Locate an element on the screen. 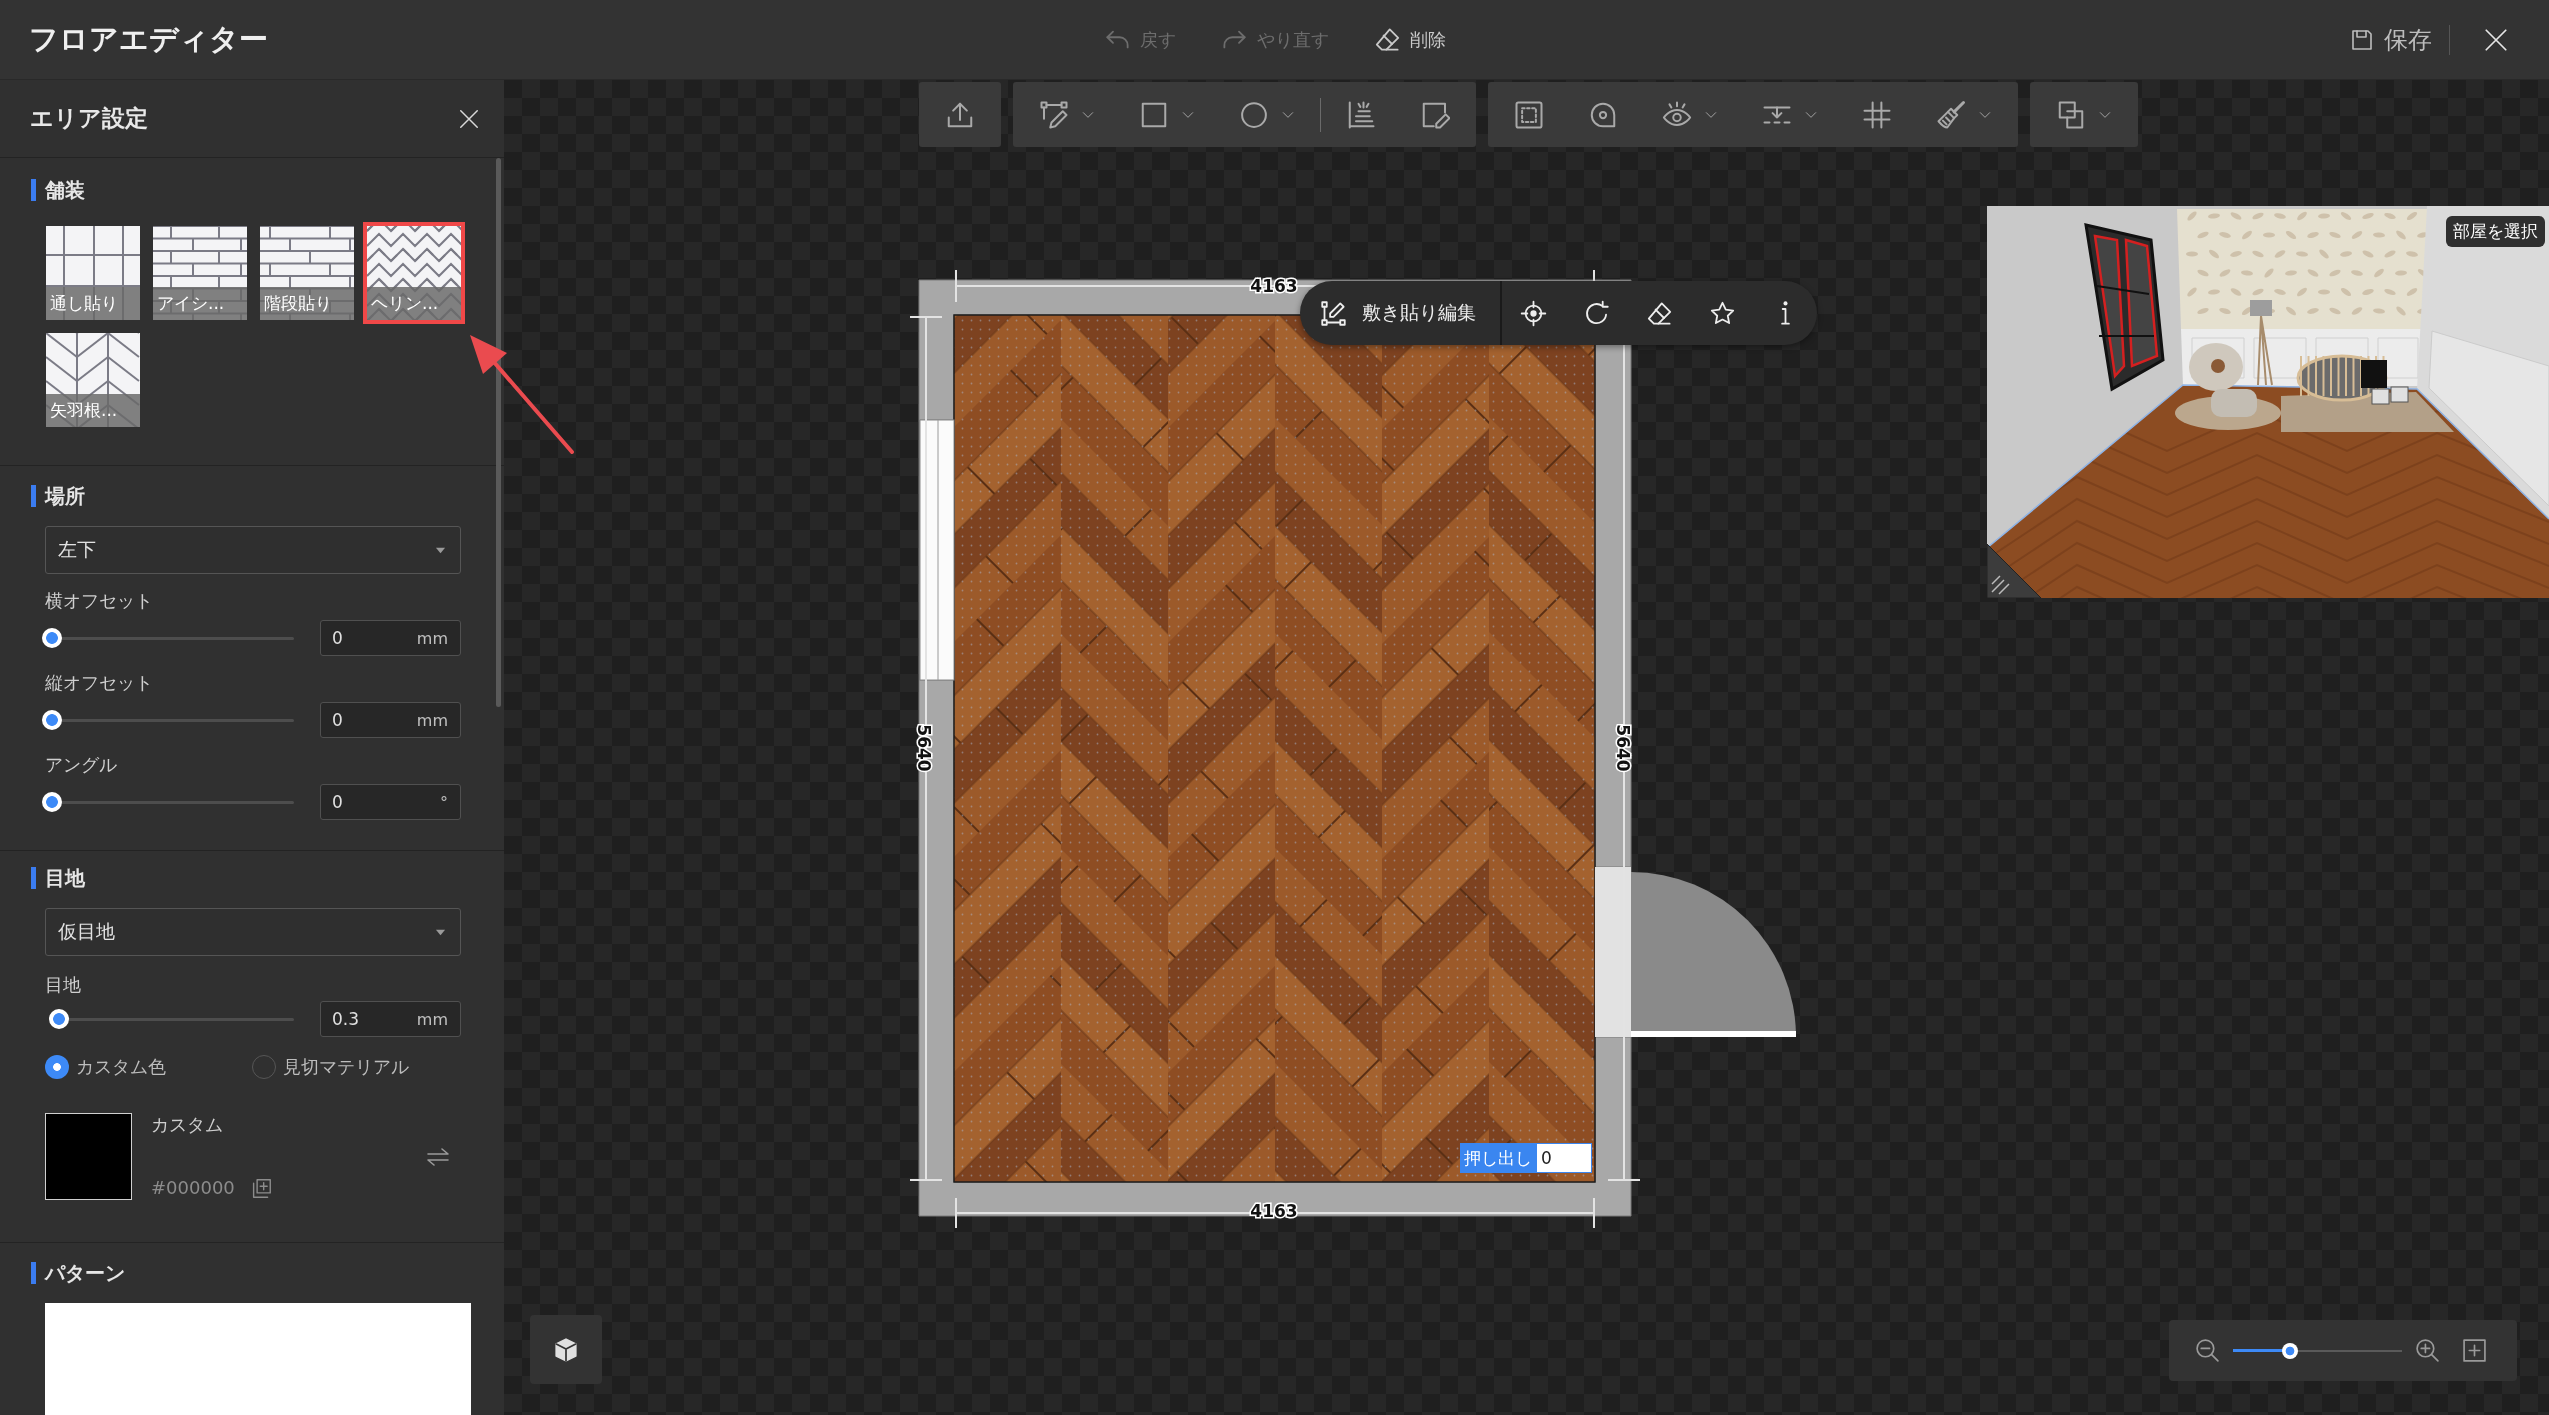  field-label: 横オフセット is located at coordinates (99, 601).